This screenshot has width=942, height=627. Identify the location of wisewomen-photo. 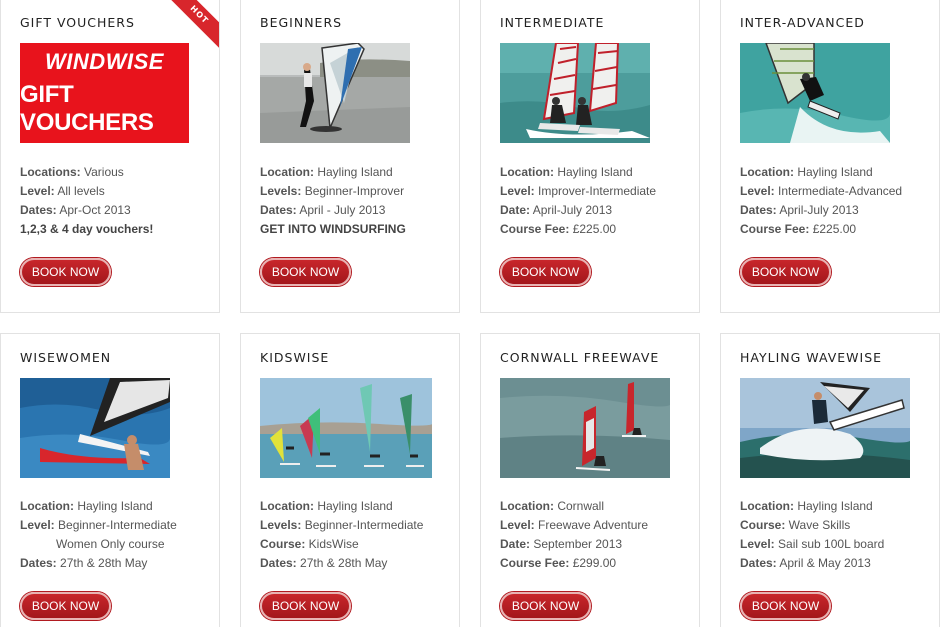
(95, 428).